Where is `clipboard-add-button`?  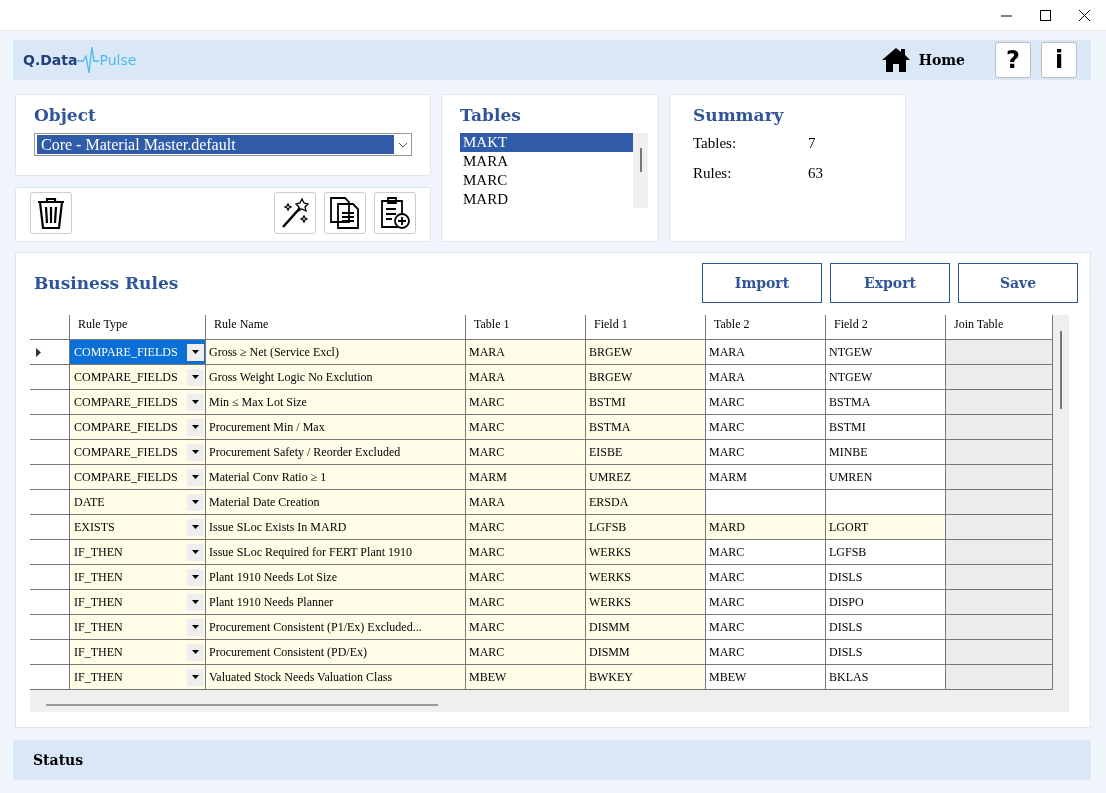
clipboard-add-button is located at coordinates (395, 213).